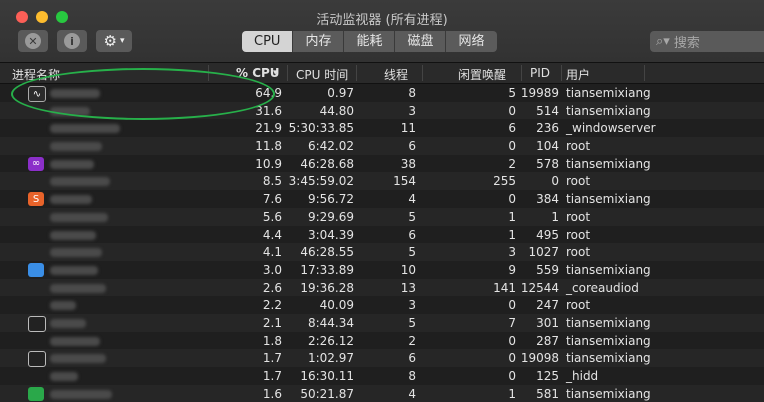  Describe the element at coordinates (321, 128) in the screenshot. I see `cpu-time: 5:30:33.85` at that location.